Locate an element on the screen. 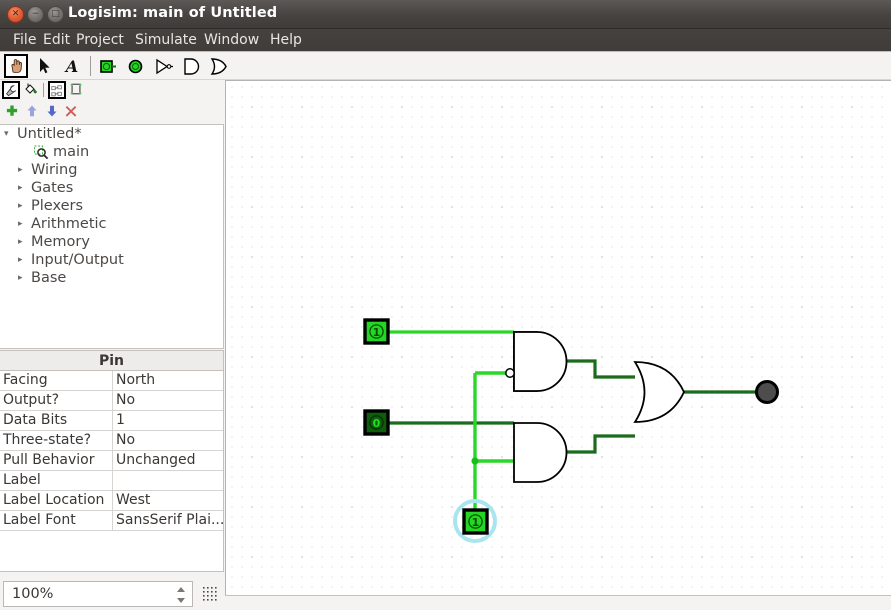  hand-icon is located at coordinates (16, 66).